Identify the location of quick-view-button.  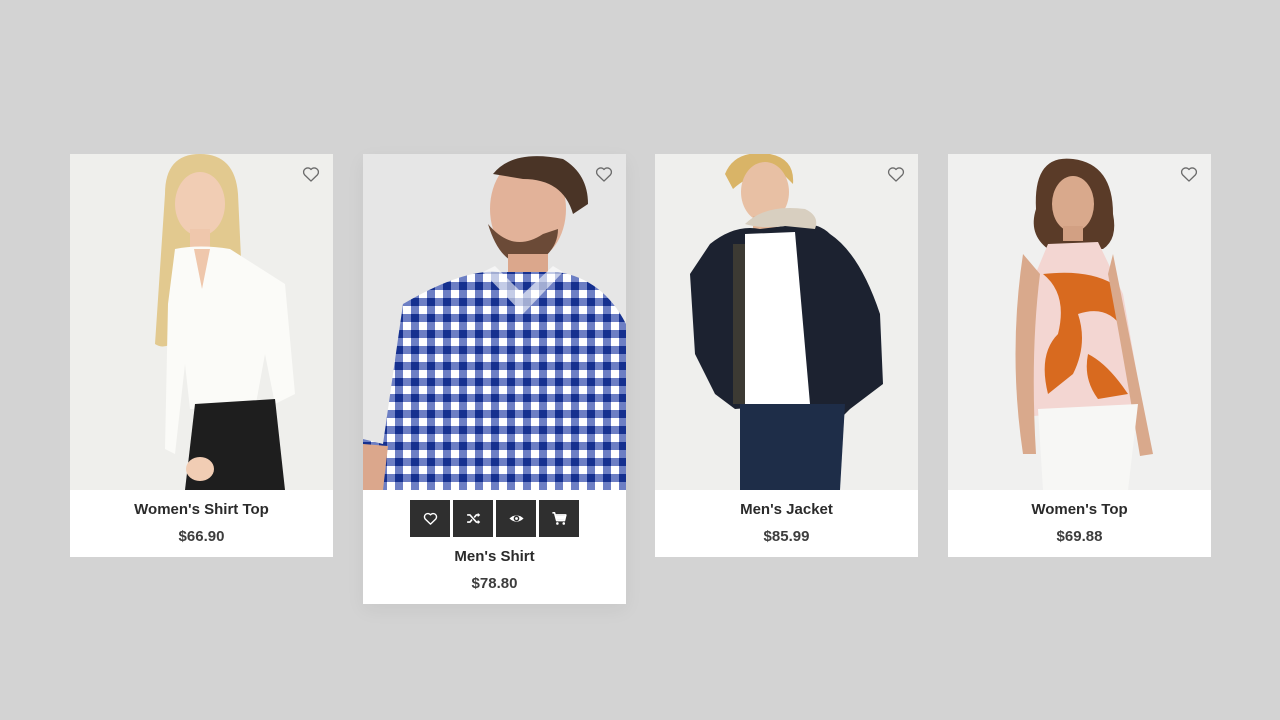
(516, 518).